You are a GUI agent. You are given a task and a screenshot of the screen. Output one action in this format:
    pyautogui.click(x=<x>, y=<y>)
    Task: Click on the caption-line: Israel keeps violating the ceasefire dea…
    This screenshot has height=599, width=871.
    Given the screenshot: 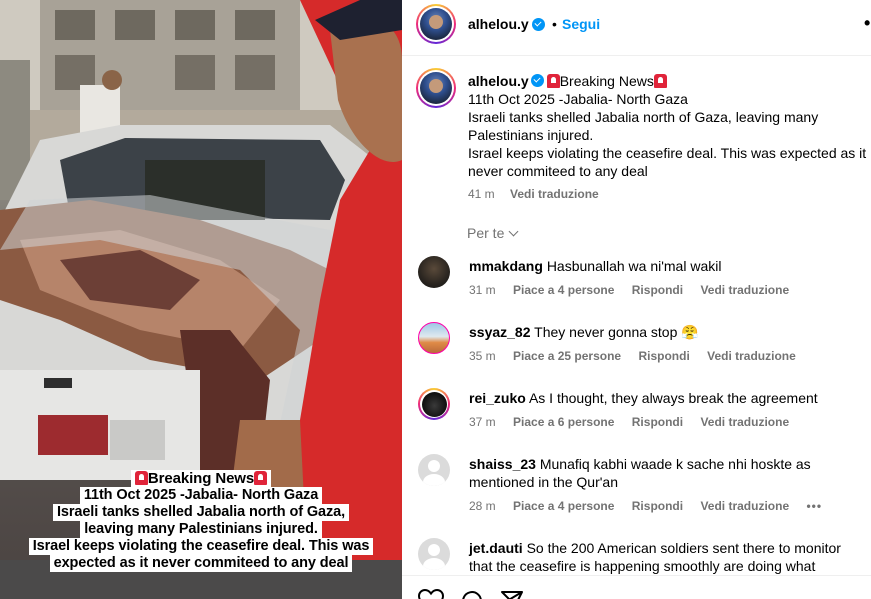 What is the action you would take?
    pyautogui.click(x=667, y=162)
    